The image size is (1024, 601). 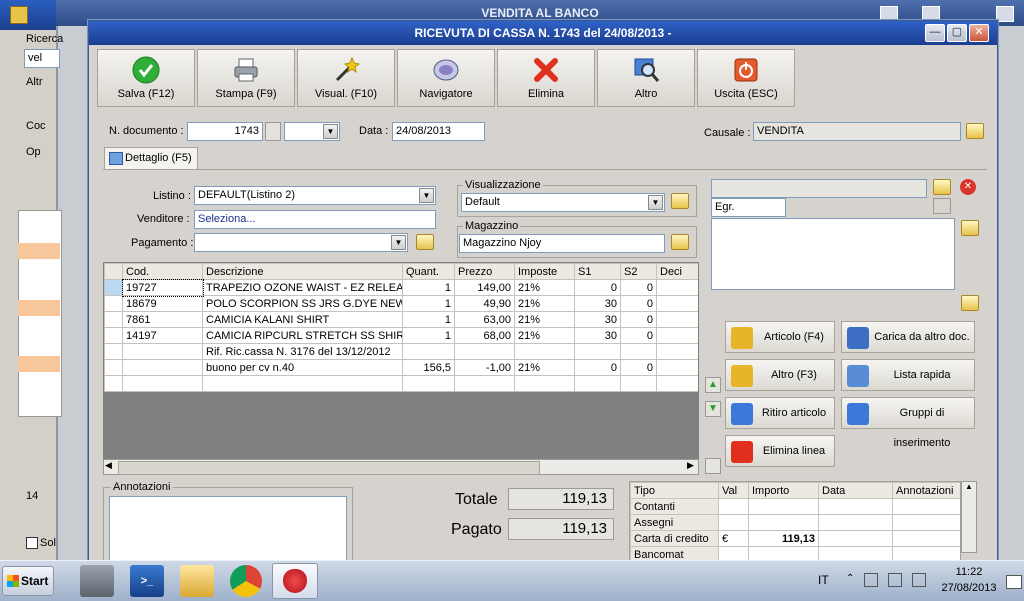 I want to click on payments-scrollbar: ▲, so click(x=969, y=517).